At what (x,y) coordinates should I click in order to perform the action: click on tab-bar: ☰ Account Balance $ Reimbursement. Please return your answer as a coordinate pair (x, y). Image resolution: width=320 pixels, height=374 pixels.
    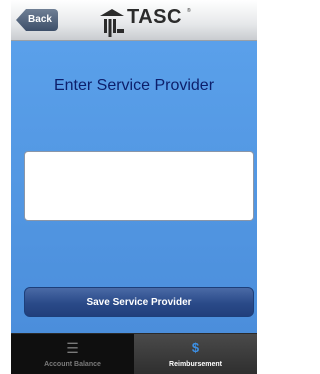
    Looking at the image, I should click on (134, 353).